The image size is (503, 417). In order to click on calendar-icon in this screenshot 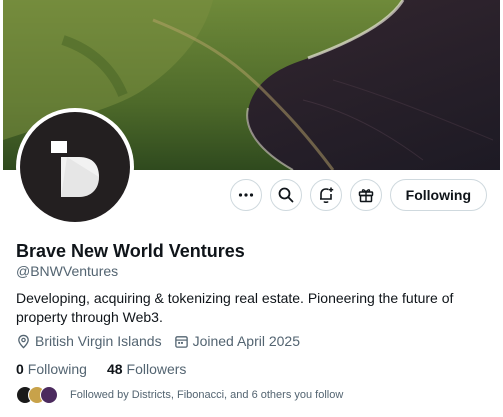, I will do `click(181, 341)`.